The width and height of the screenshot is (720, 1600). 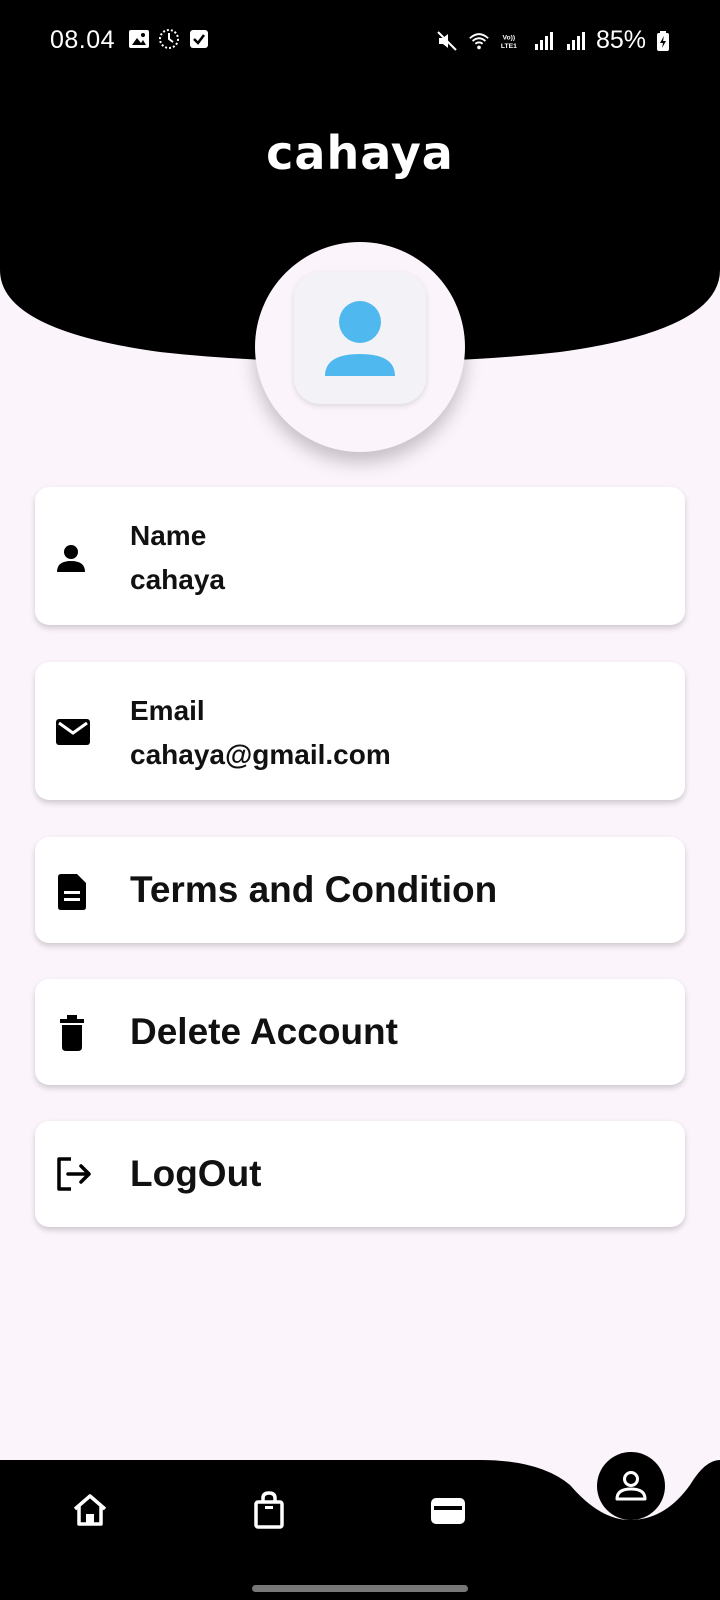 What do you see at coordinates (167, 710) in the screenshot?
I see `email-label: Email` at bounding box center [167, 710].